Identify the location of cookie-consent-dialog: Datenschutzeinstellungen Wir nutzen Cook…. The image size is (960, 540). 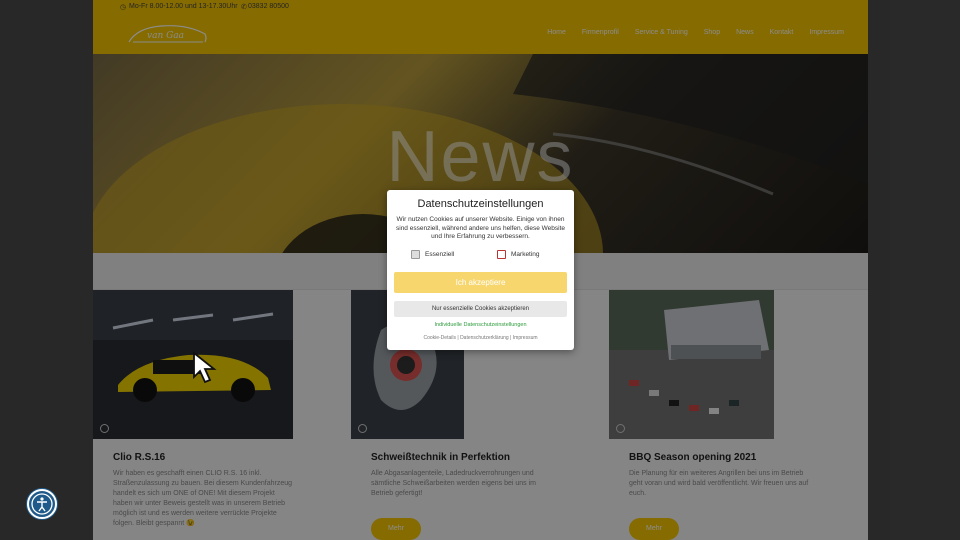
(480, 270).